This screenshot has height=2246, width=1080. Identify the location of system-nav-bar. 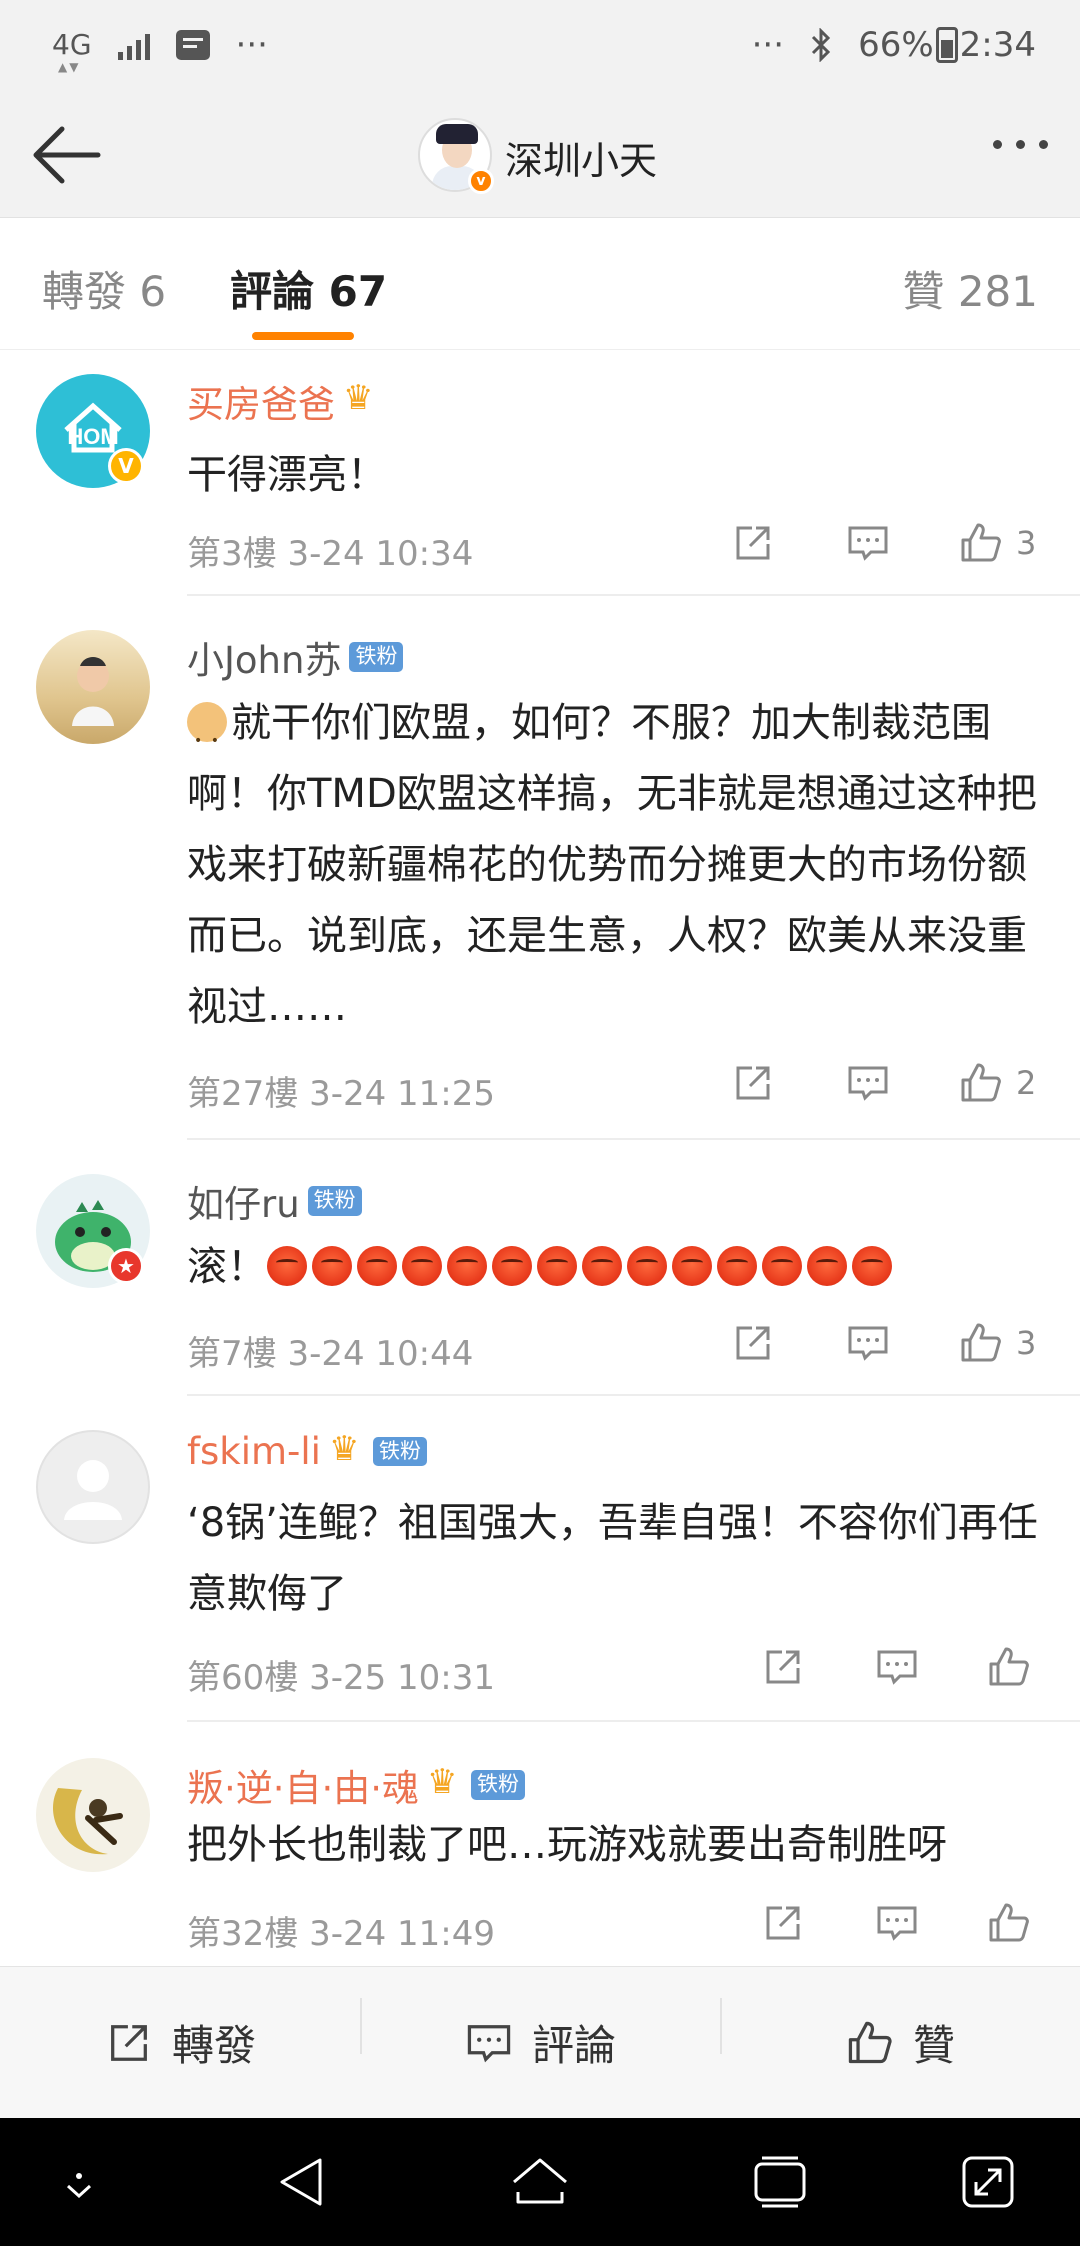
(540, 2182).